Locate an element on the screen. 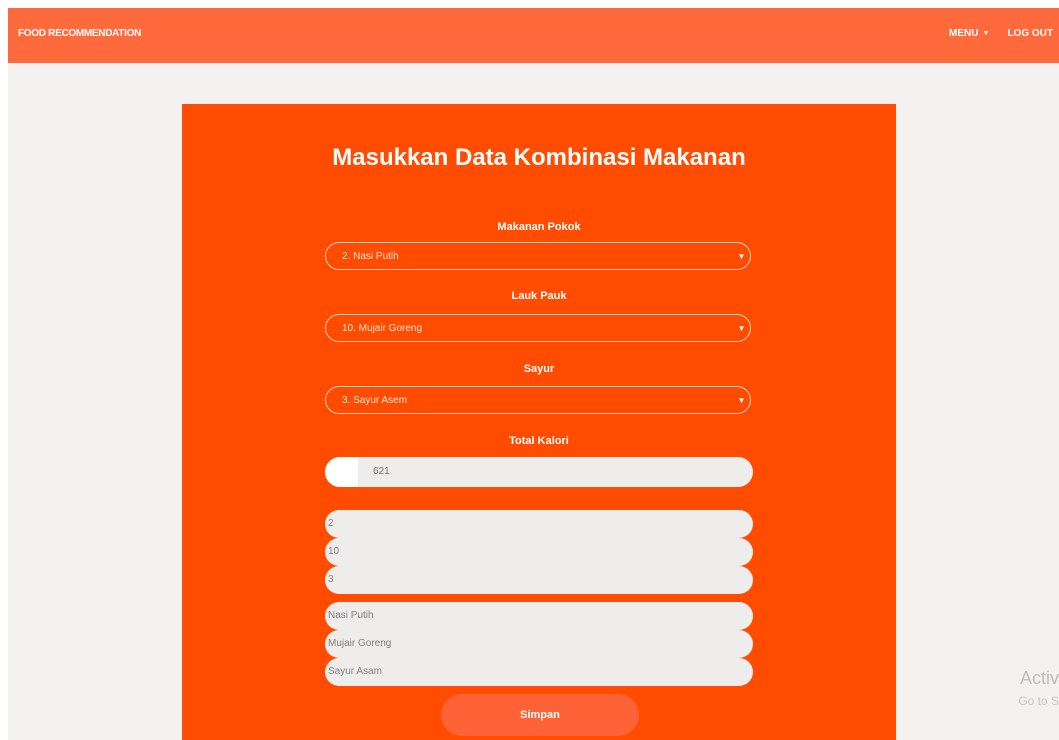 The width and height of the screenshot is (1059, 740). sayur-select: 3. Sayur Asem ▼ is located at coordinates (538, 400).